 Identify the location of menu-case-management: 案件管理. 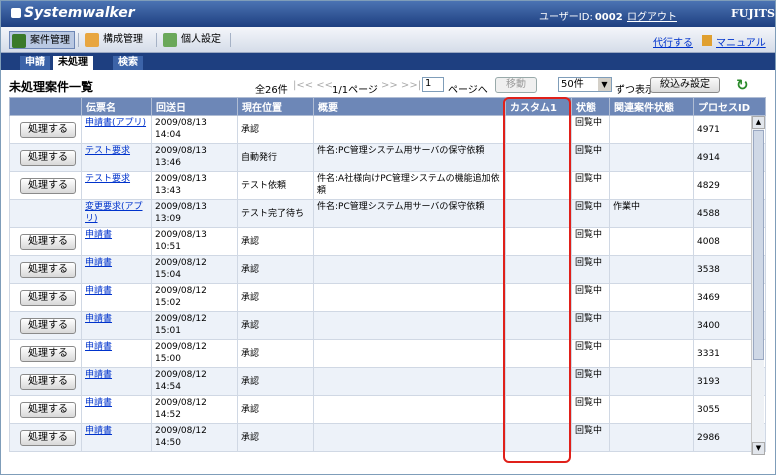
(42, 40).